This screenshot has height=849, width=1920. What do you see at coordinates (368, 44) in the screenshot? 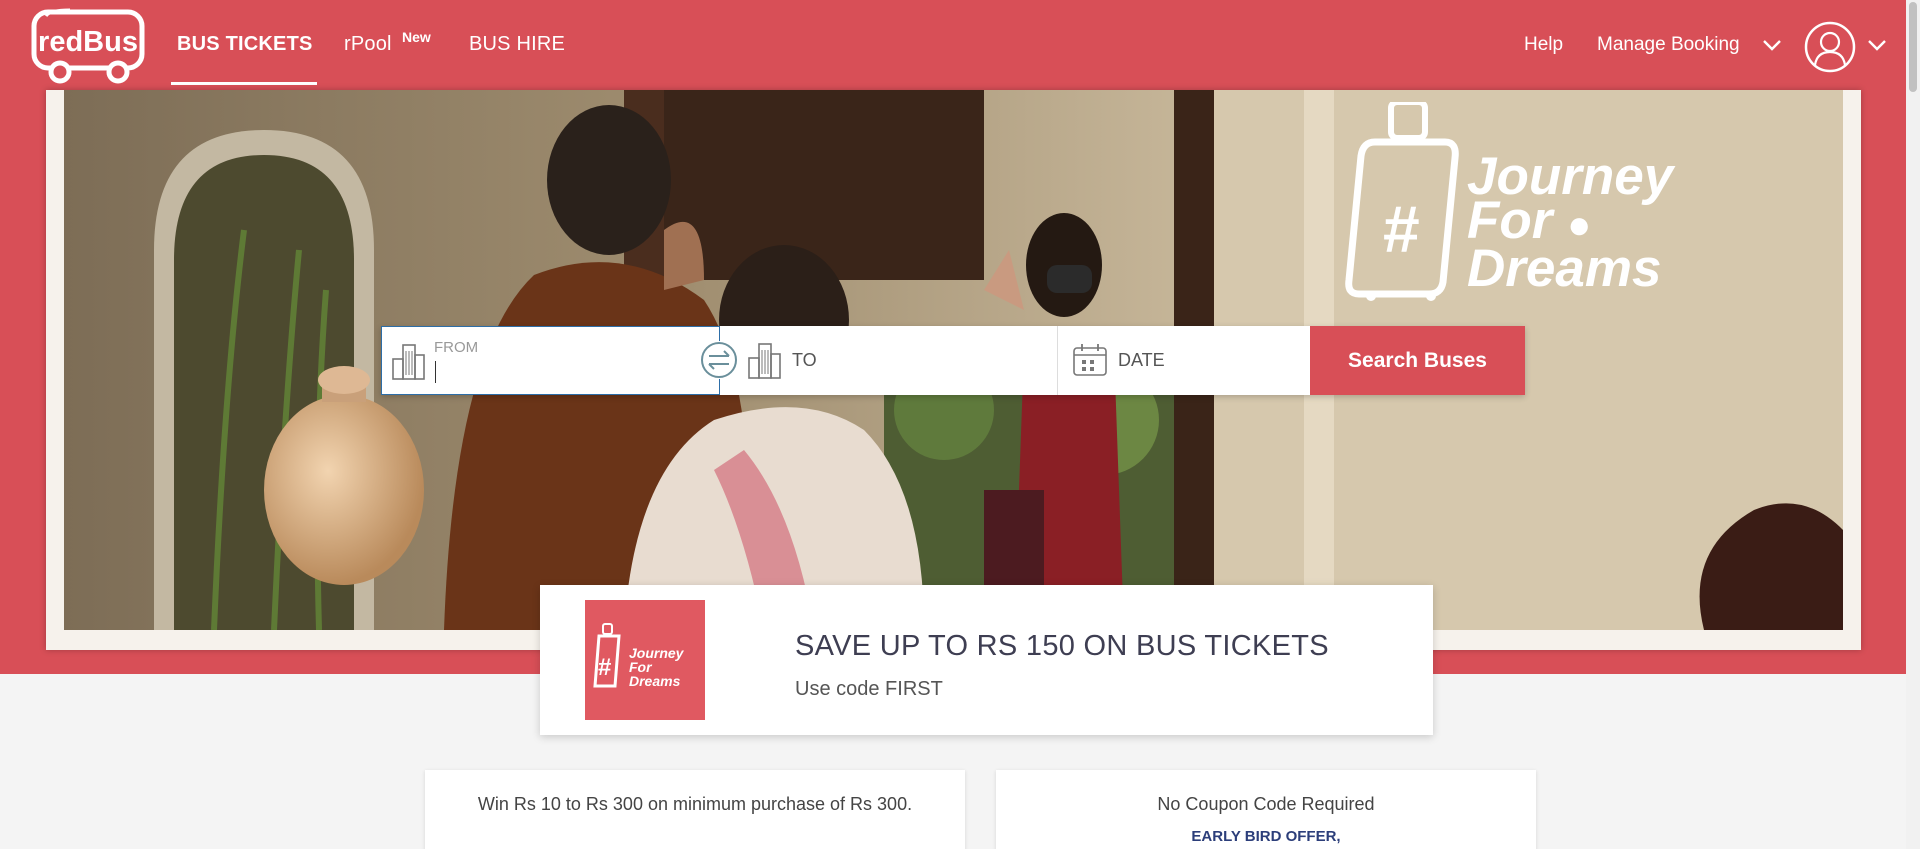
I see `nav-rpool: rPool` at bounding box center [368, 44].